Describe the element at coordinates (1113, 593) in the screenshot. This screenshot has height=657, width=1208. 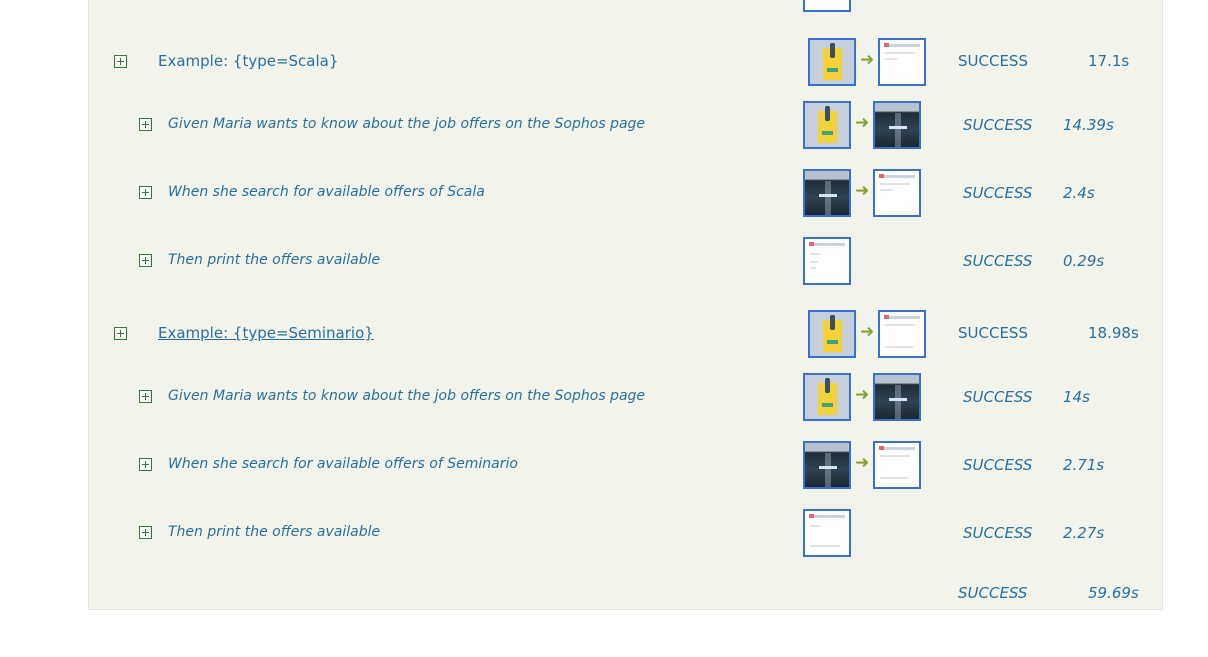
I see `summary-duration: 59.69s` at that location.